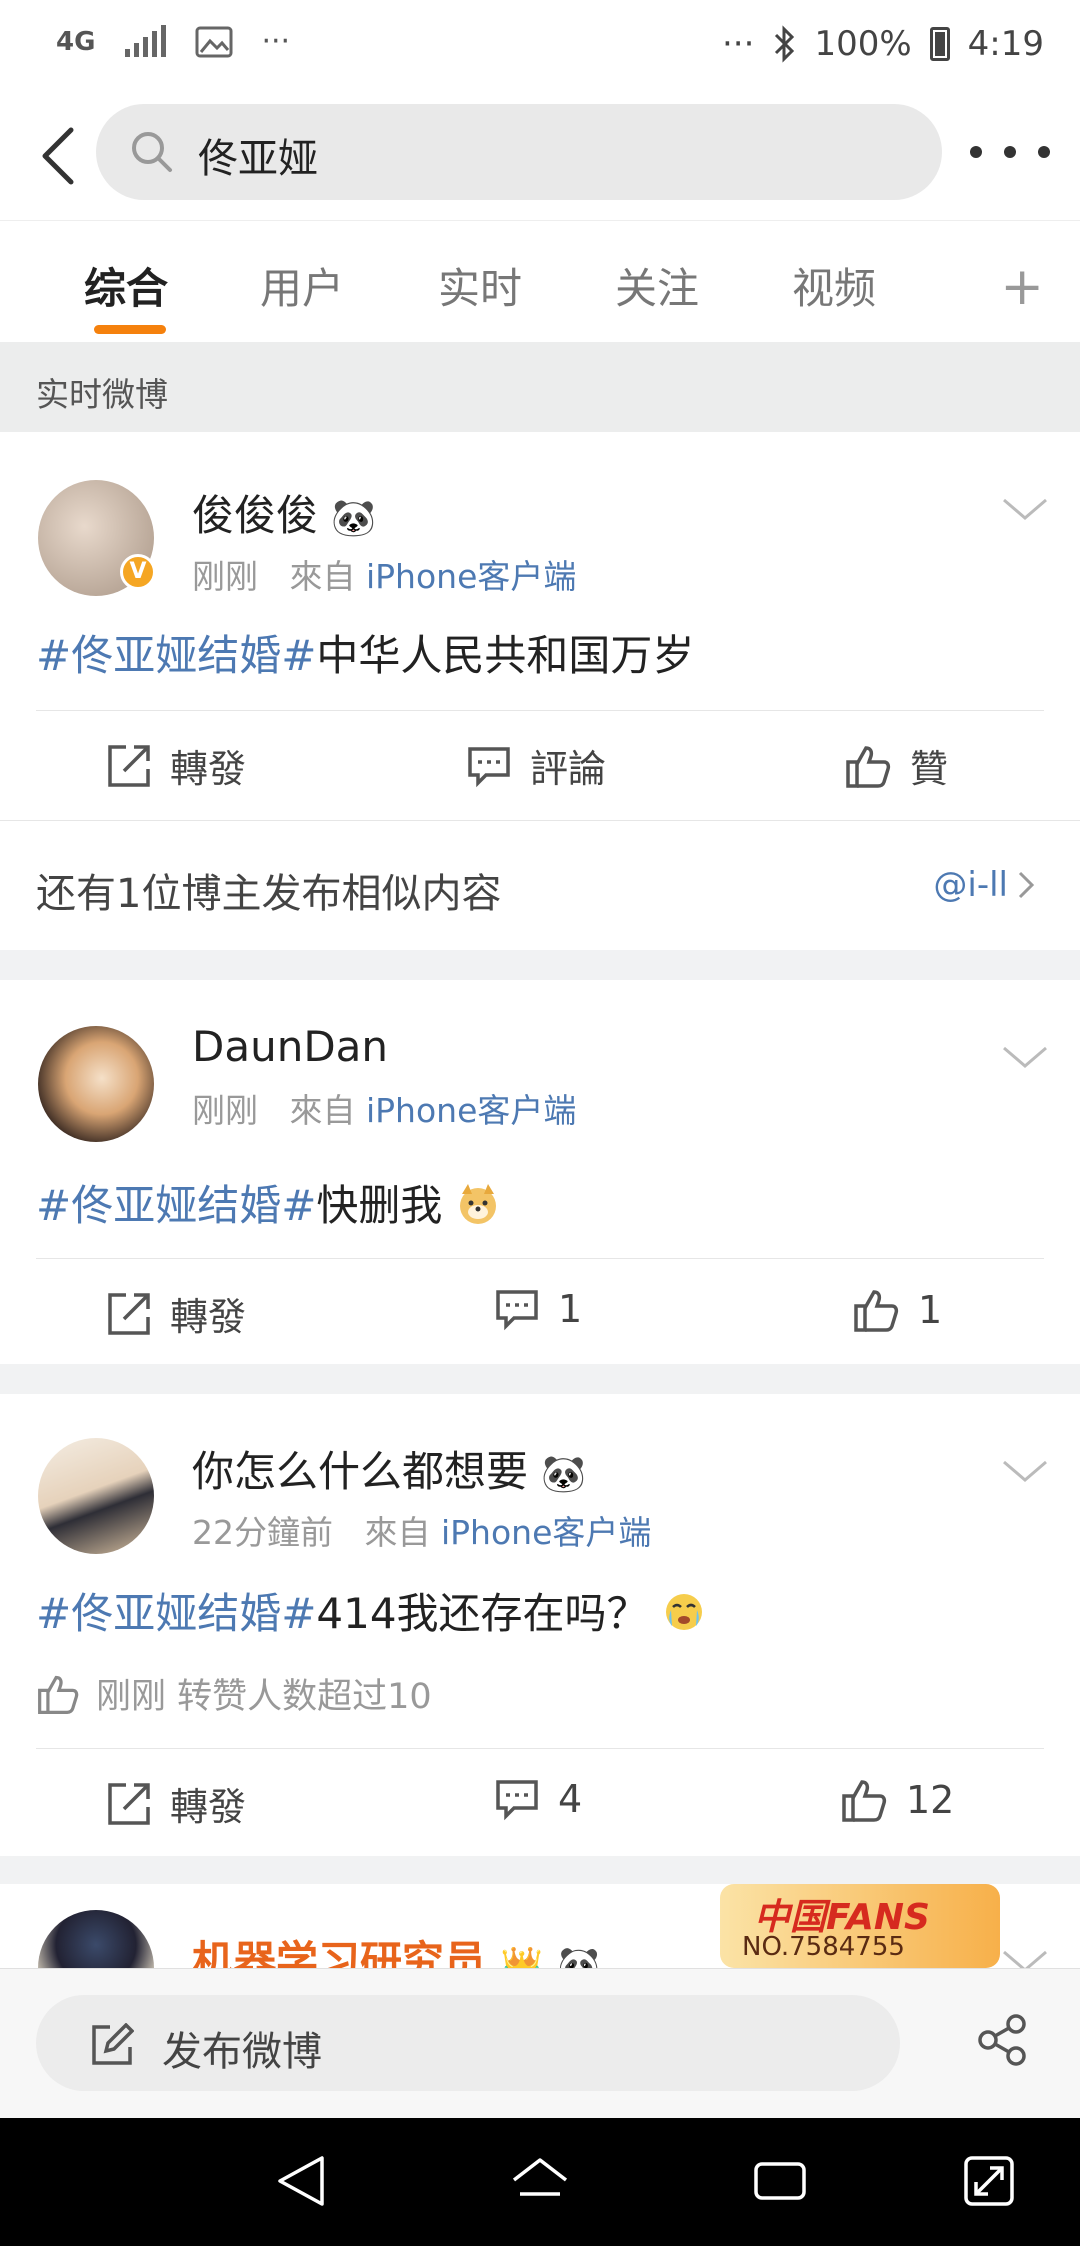 The width and height of the screenshot is (1080, 2246). What do you see at coordinates (540, 1748) in the screenshot?
I see `divider` at bounding box center [540, 1748].